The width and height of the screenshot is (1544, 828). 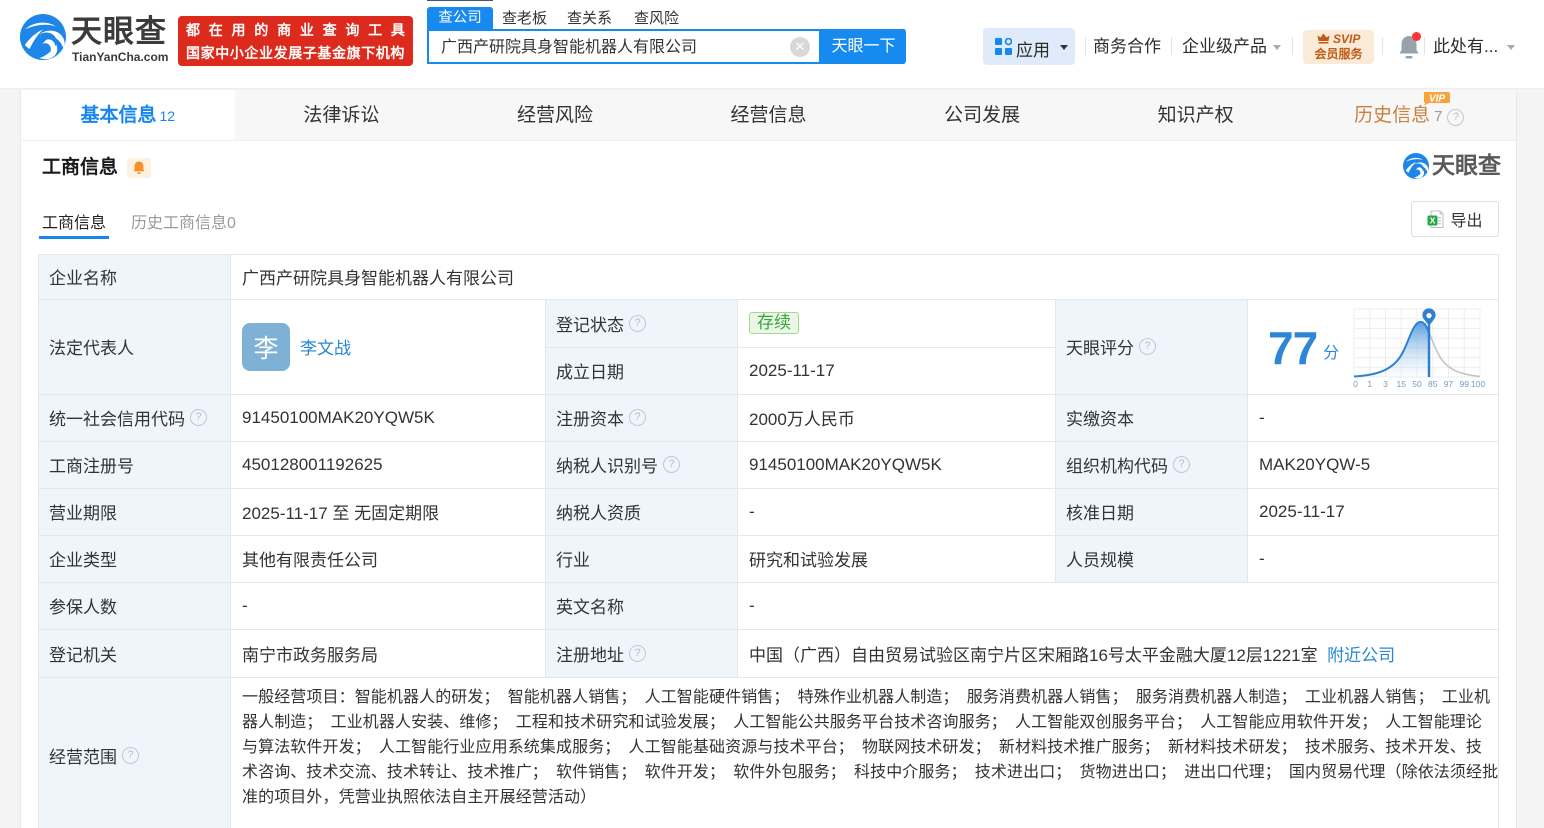 What do you see at coordinates (1449, 384) in the screenshot?
I see `svg-text: 97` at bounding box center [1449, 384].